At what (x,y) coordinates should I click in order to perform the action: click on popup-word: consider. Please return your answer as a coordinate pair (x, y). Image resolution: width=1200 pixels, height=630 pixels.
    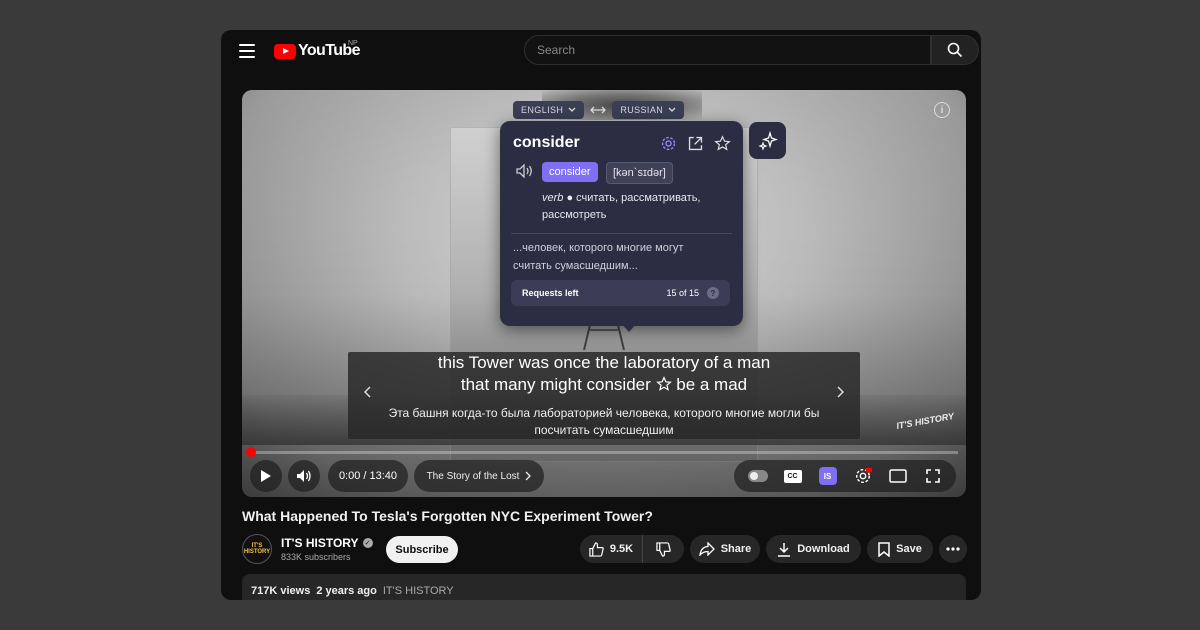
    Looking at the image, I should click on (546, 142).